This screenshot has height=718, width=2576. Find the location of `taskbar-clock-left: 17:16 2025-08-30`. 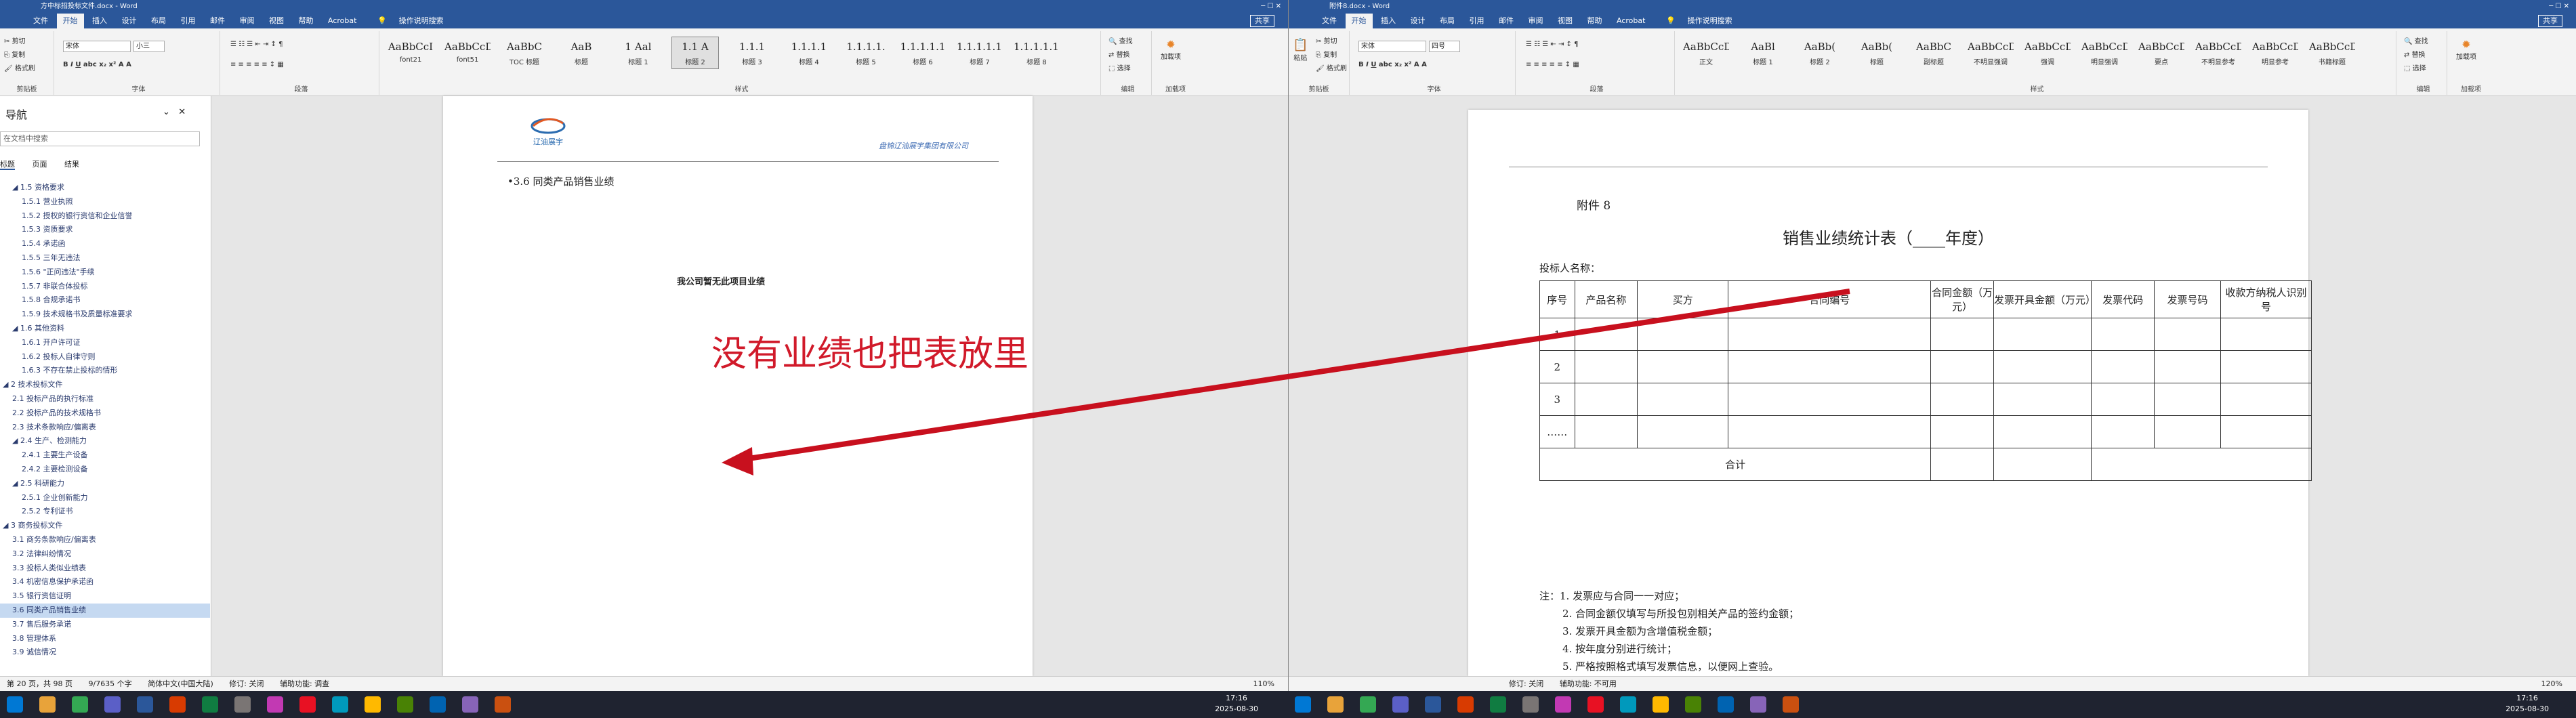

taskbar-clock-left: 17:16 2025-08-30 is located at coordinates (1236, 704).